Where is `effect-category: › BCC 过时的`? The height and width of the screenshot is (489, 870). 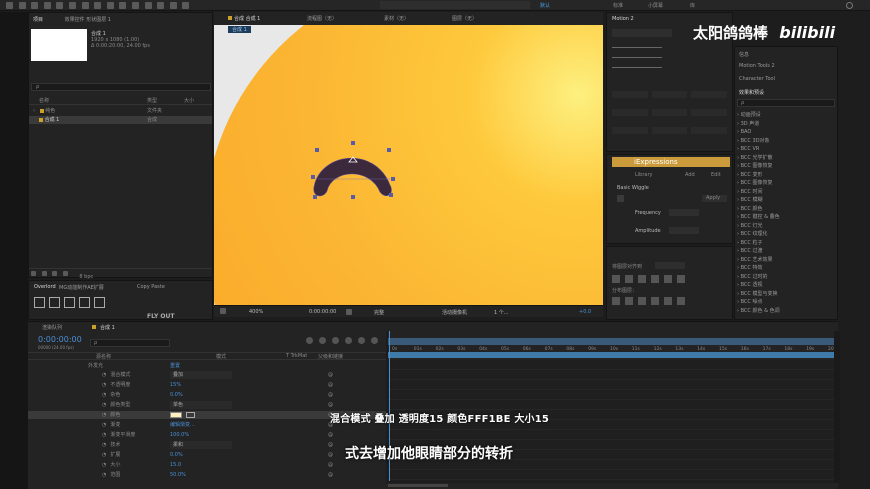
effect-category: › BCC 过时的 is located at coordinates (797, 277).